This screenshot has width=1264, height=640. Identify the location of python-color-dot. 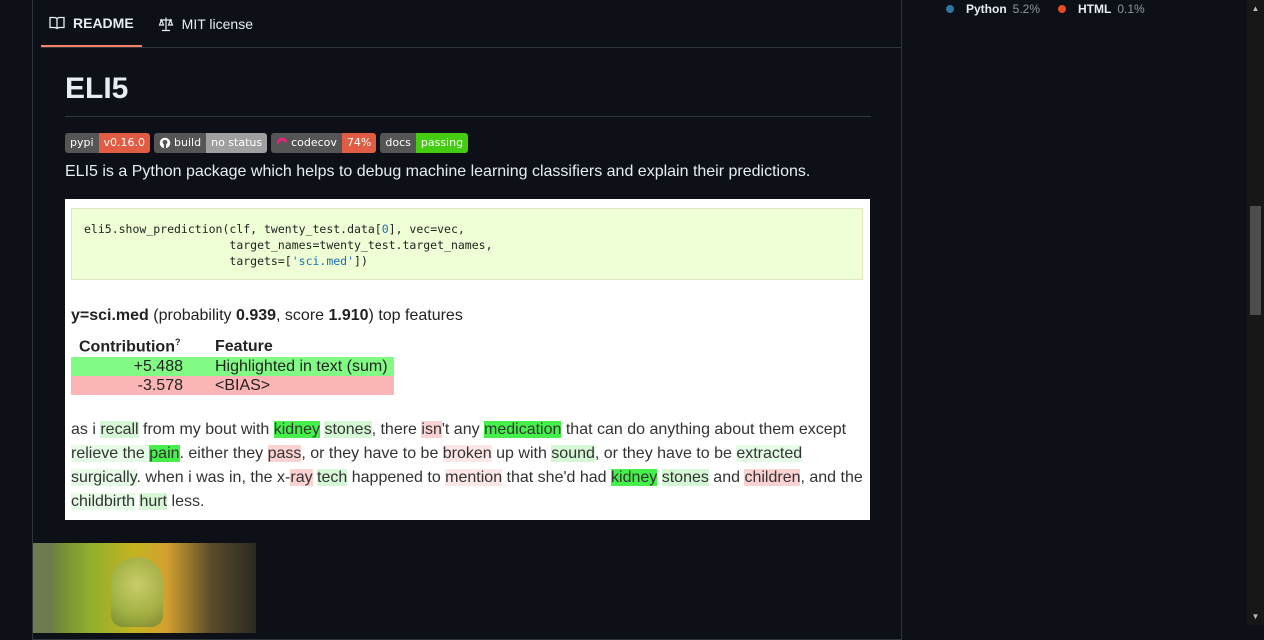
(950, 9).